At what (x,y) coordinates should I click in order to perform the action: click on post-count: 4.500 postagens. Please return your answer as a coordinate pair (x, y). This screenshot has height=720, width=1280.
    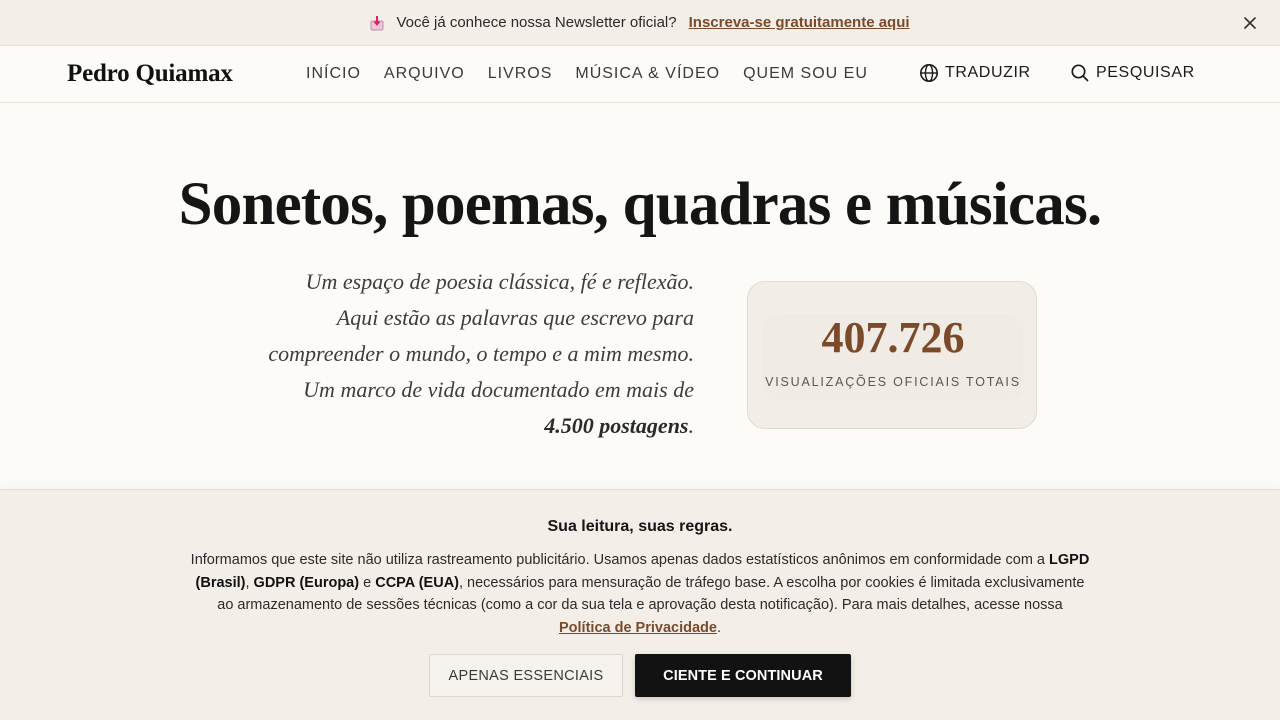
    Looking at the image, I should click on (616, 425).